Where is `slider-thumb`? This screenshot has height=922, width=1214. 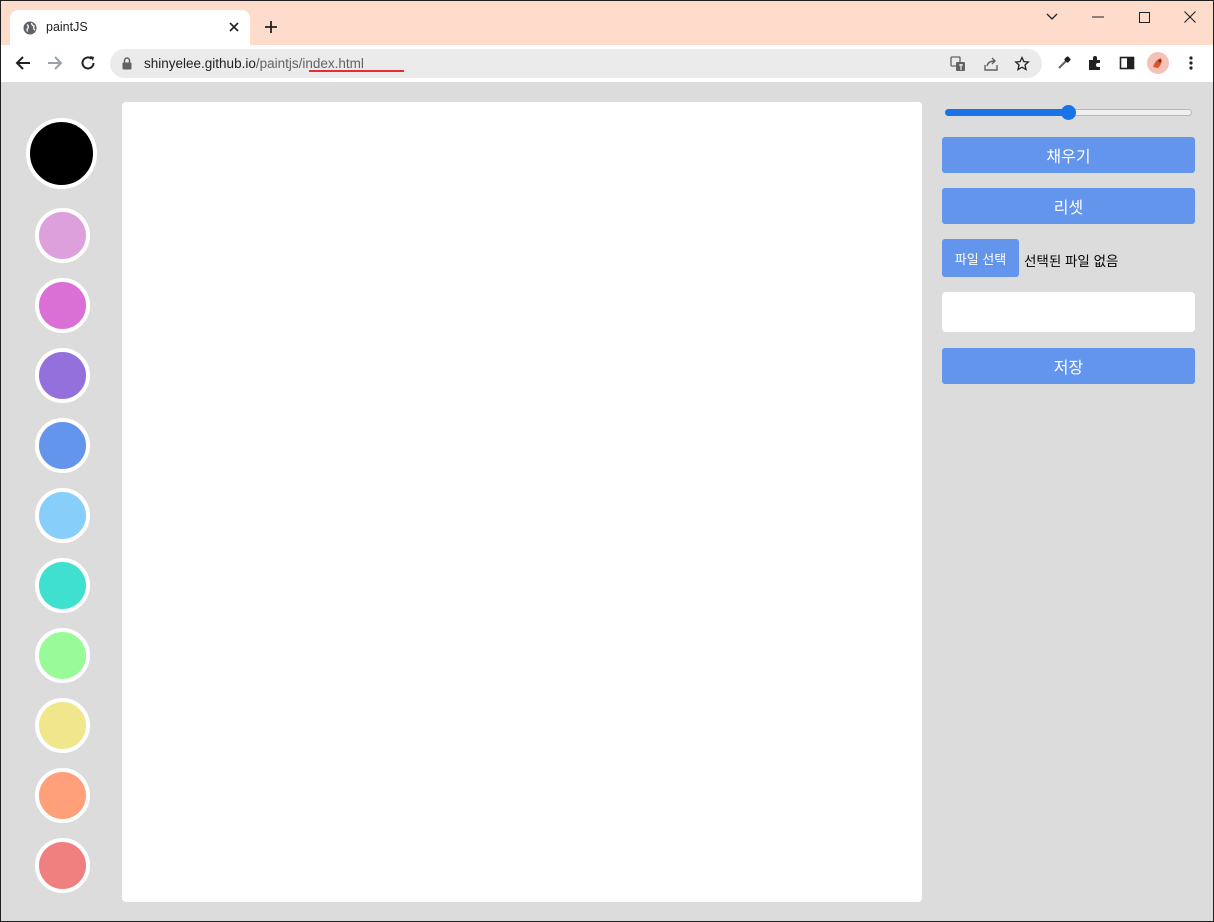
slider-thumb is located at coordinates (1068, 112).